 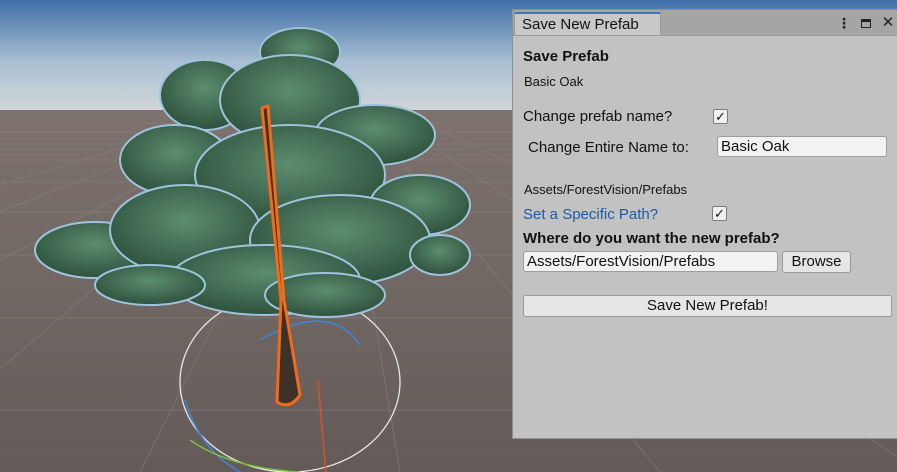 What do you see at coordinates (590, 214) in the screenshot?
I see `specific-path-label: Set a Specific Path?` at bounding box center [590, 214].